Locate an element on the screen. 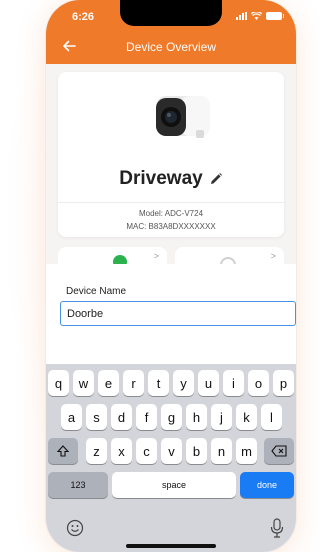 This screenshot has width=320, height=552. key-a: a is located at coordinates (71, 417).